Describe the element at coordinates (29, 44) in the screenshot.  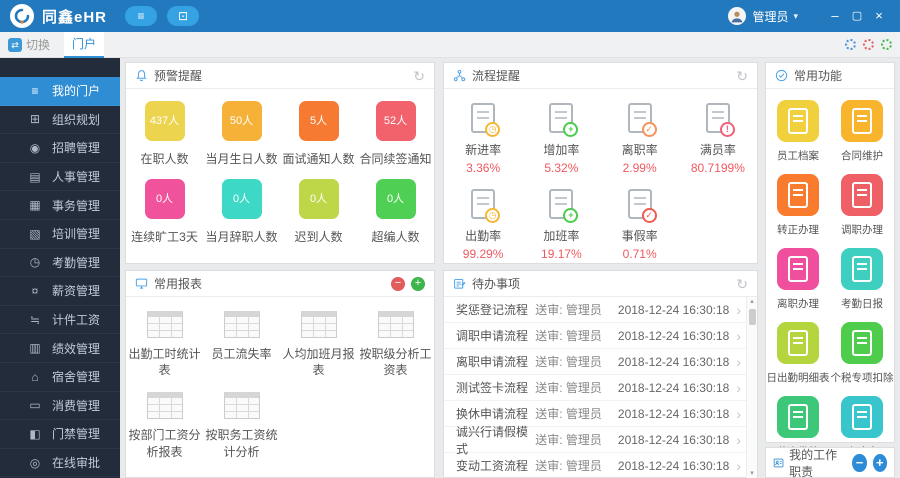
I see `switch-button: ⇄ 切换` at that location.